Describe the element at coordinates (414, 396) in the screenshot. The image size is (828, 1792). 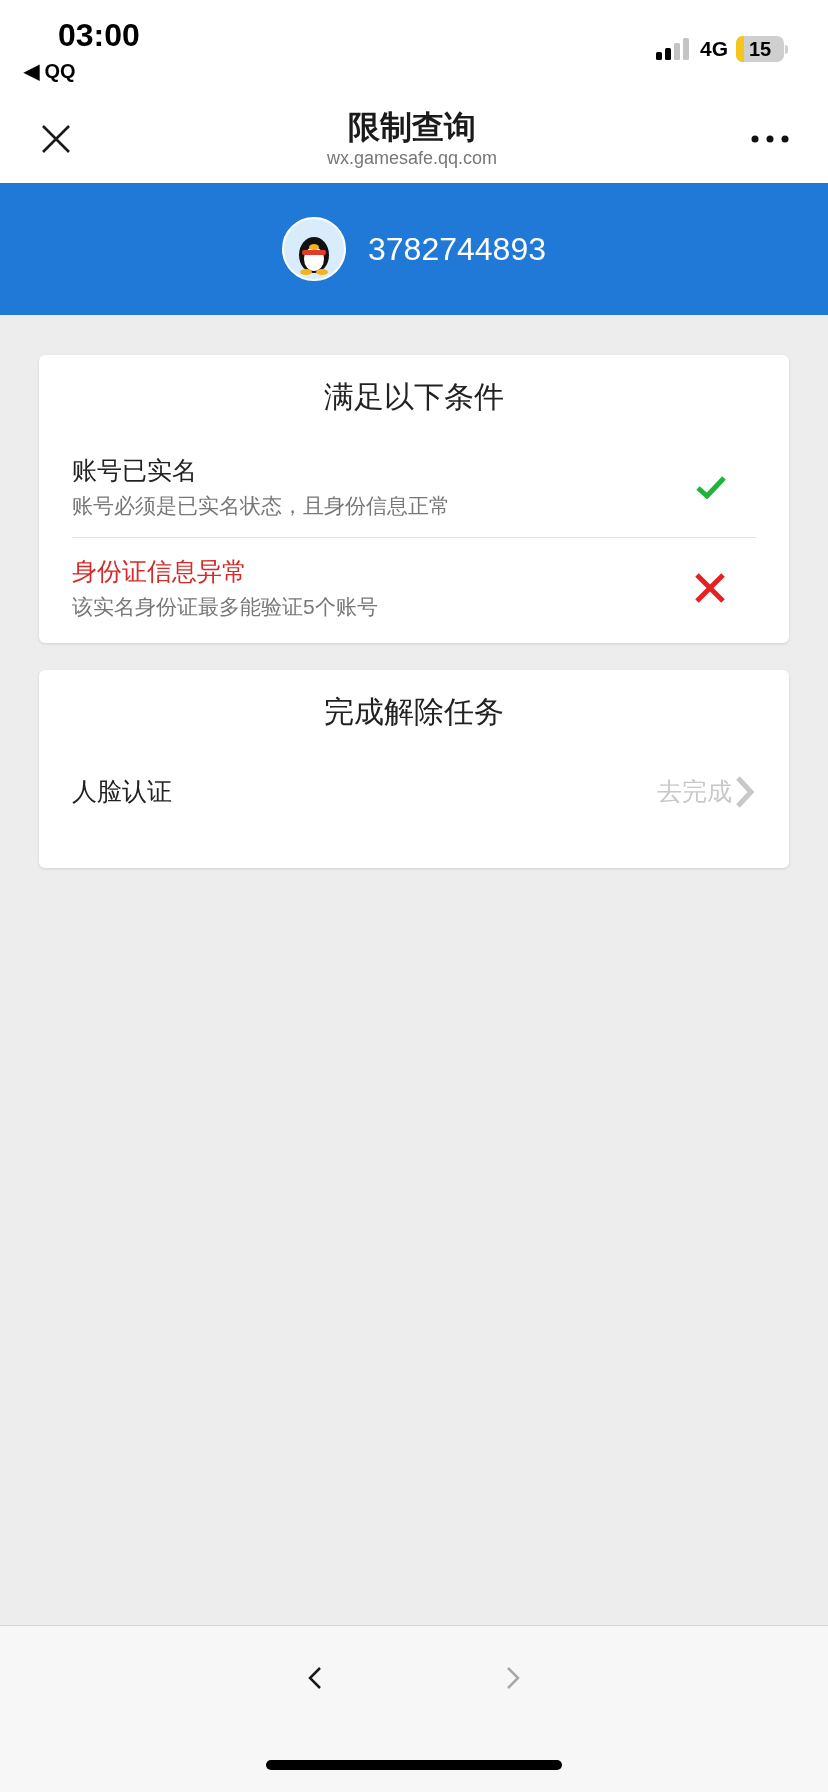
I see `card-title: 满足以下条件` at that location.